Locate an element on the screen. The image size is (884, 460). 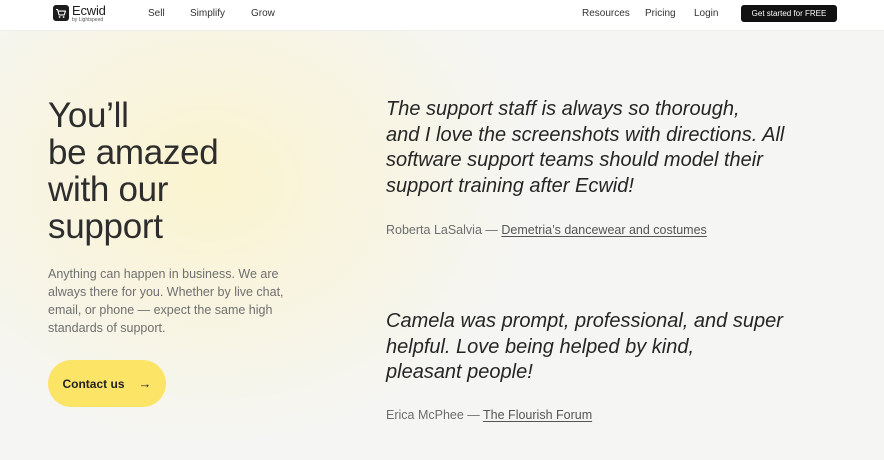
get-started-button: Get started for FREE is located at coordinates (789, 13).